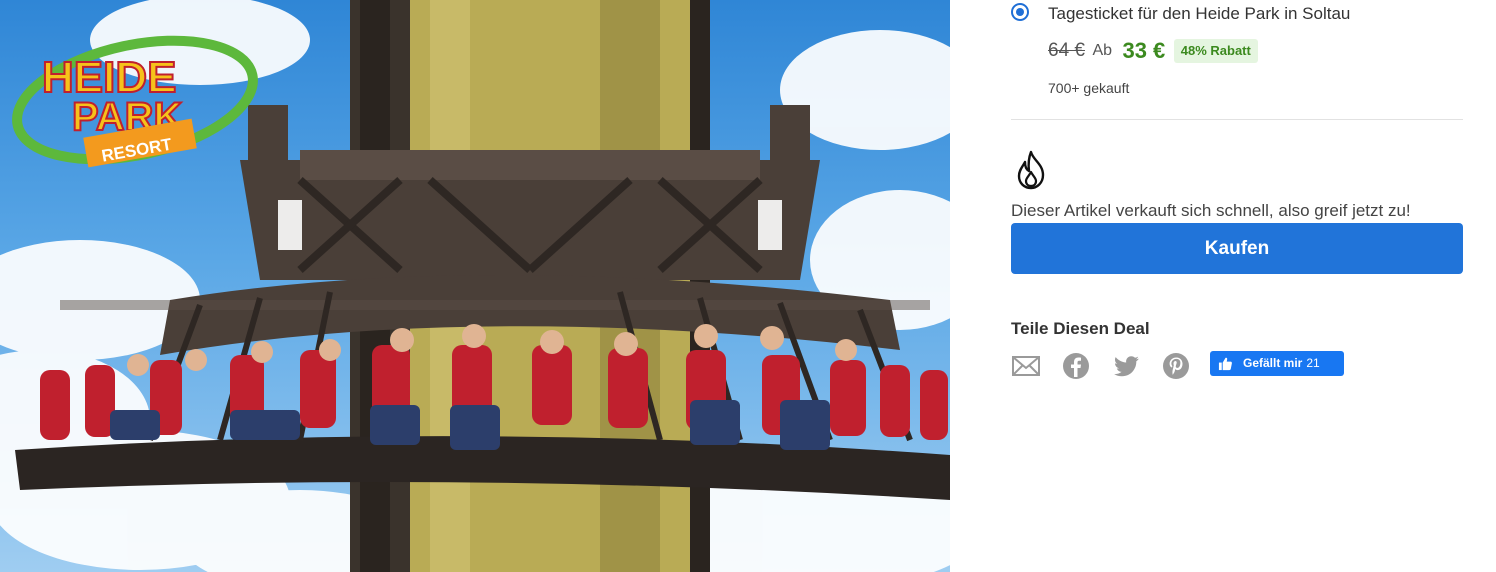 The width and height of the screenshot is (1496, 572). Describe the element at coordinates (1126, 366) in the screenshot. I see `twitter-icon` at that location.